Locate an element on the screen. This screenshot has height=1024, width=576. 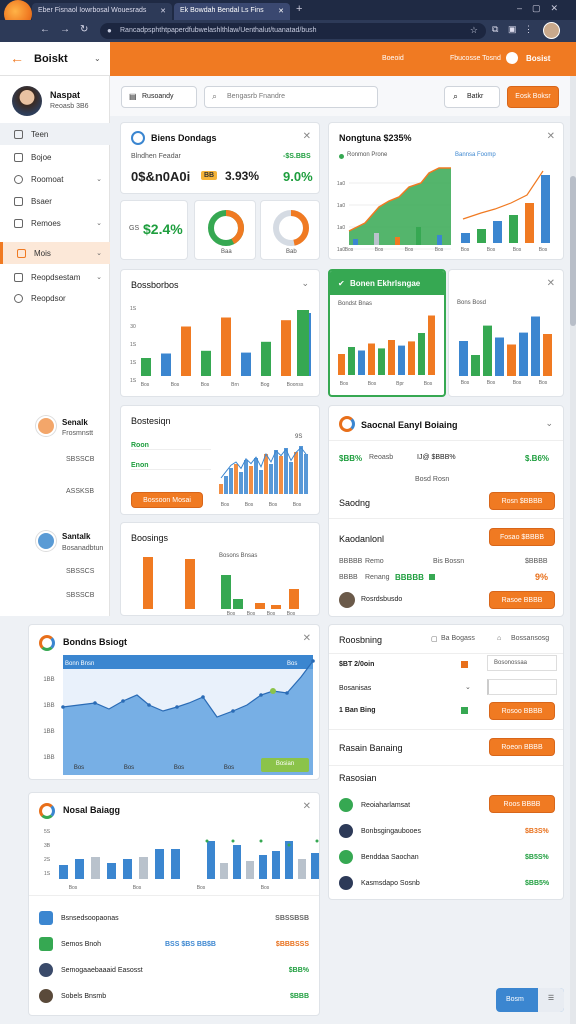
chart-button: Bosian is located at coordinates (285, 765).